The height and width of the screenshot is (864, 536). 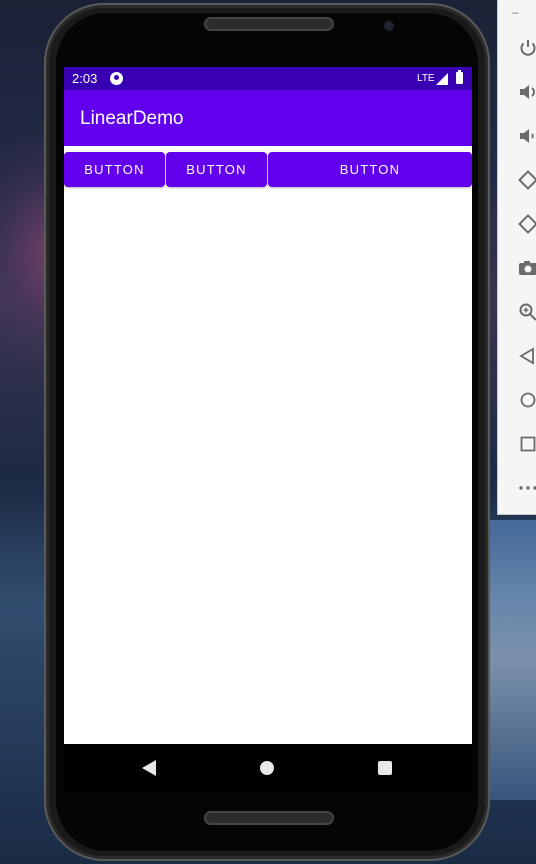 What do you see at coordinates (527, 92) in the screenshot?
I see `volume-up-icon` at bounding box center [527, 92].